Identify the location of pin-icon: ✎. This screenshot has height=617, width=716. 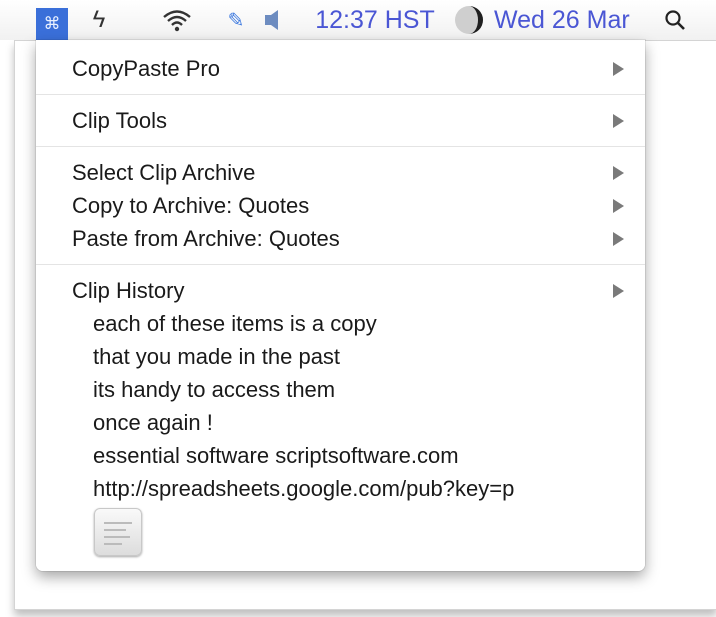
(236, 20).